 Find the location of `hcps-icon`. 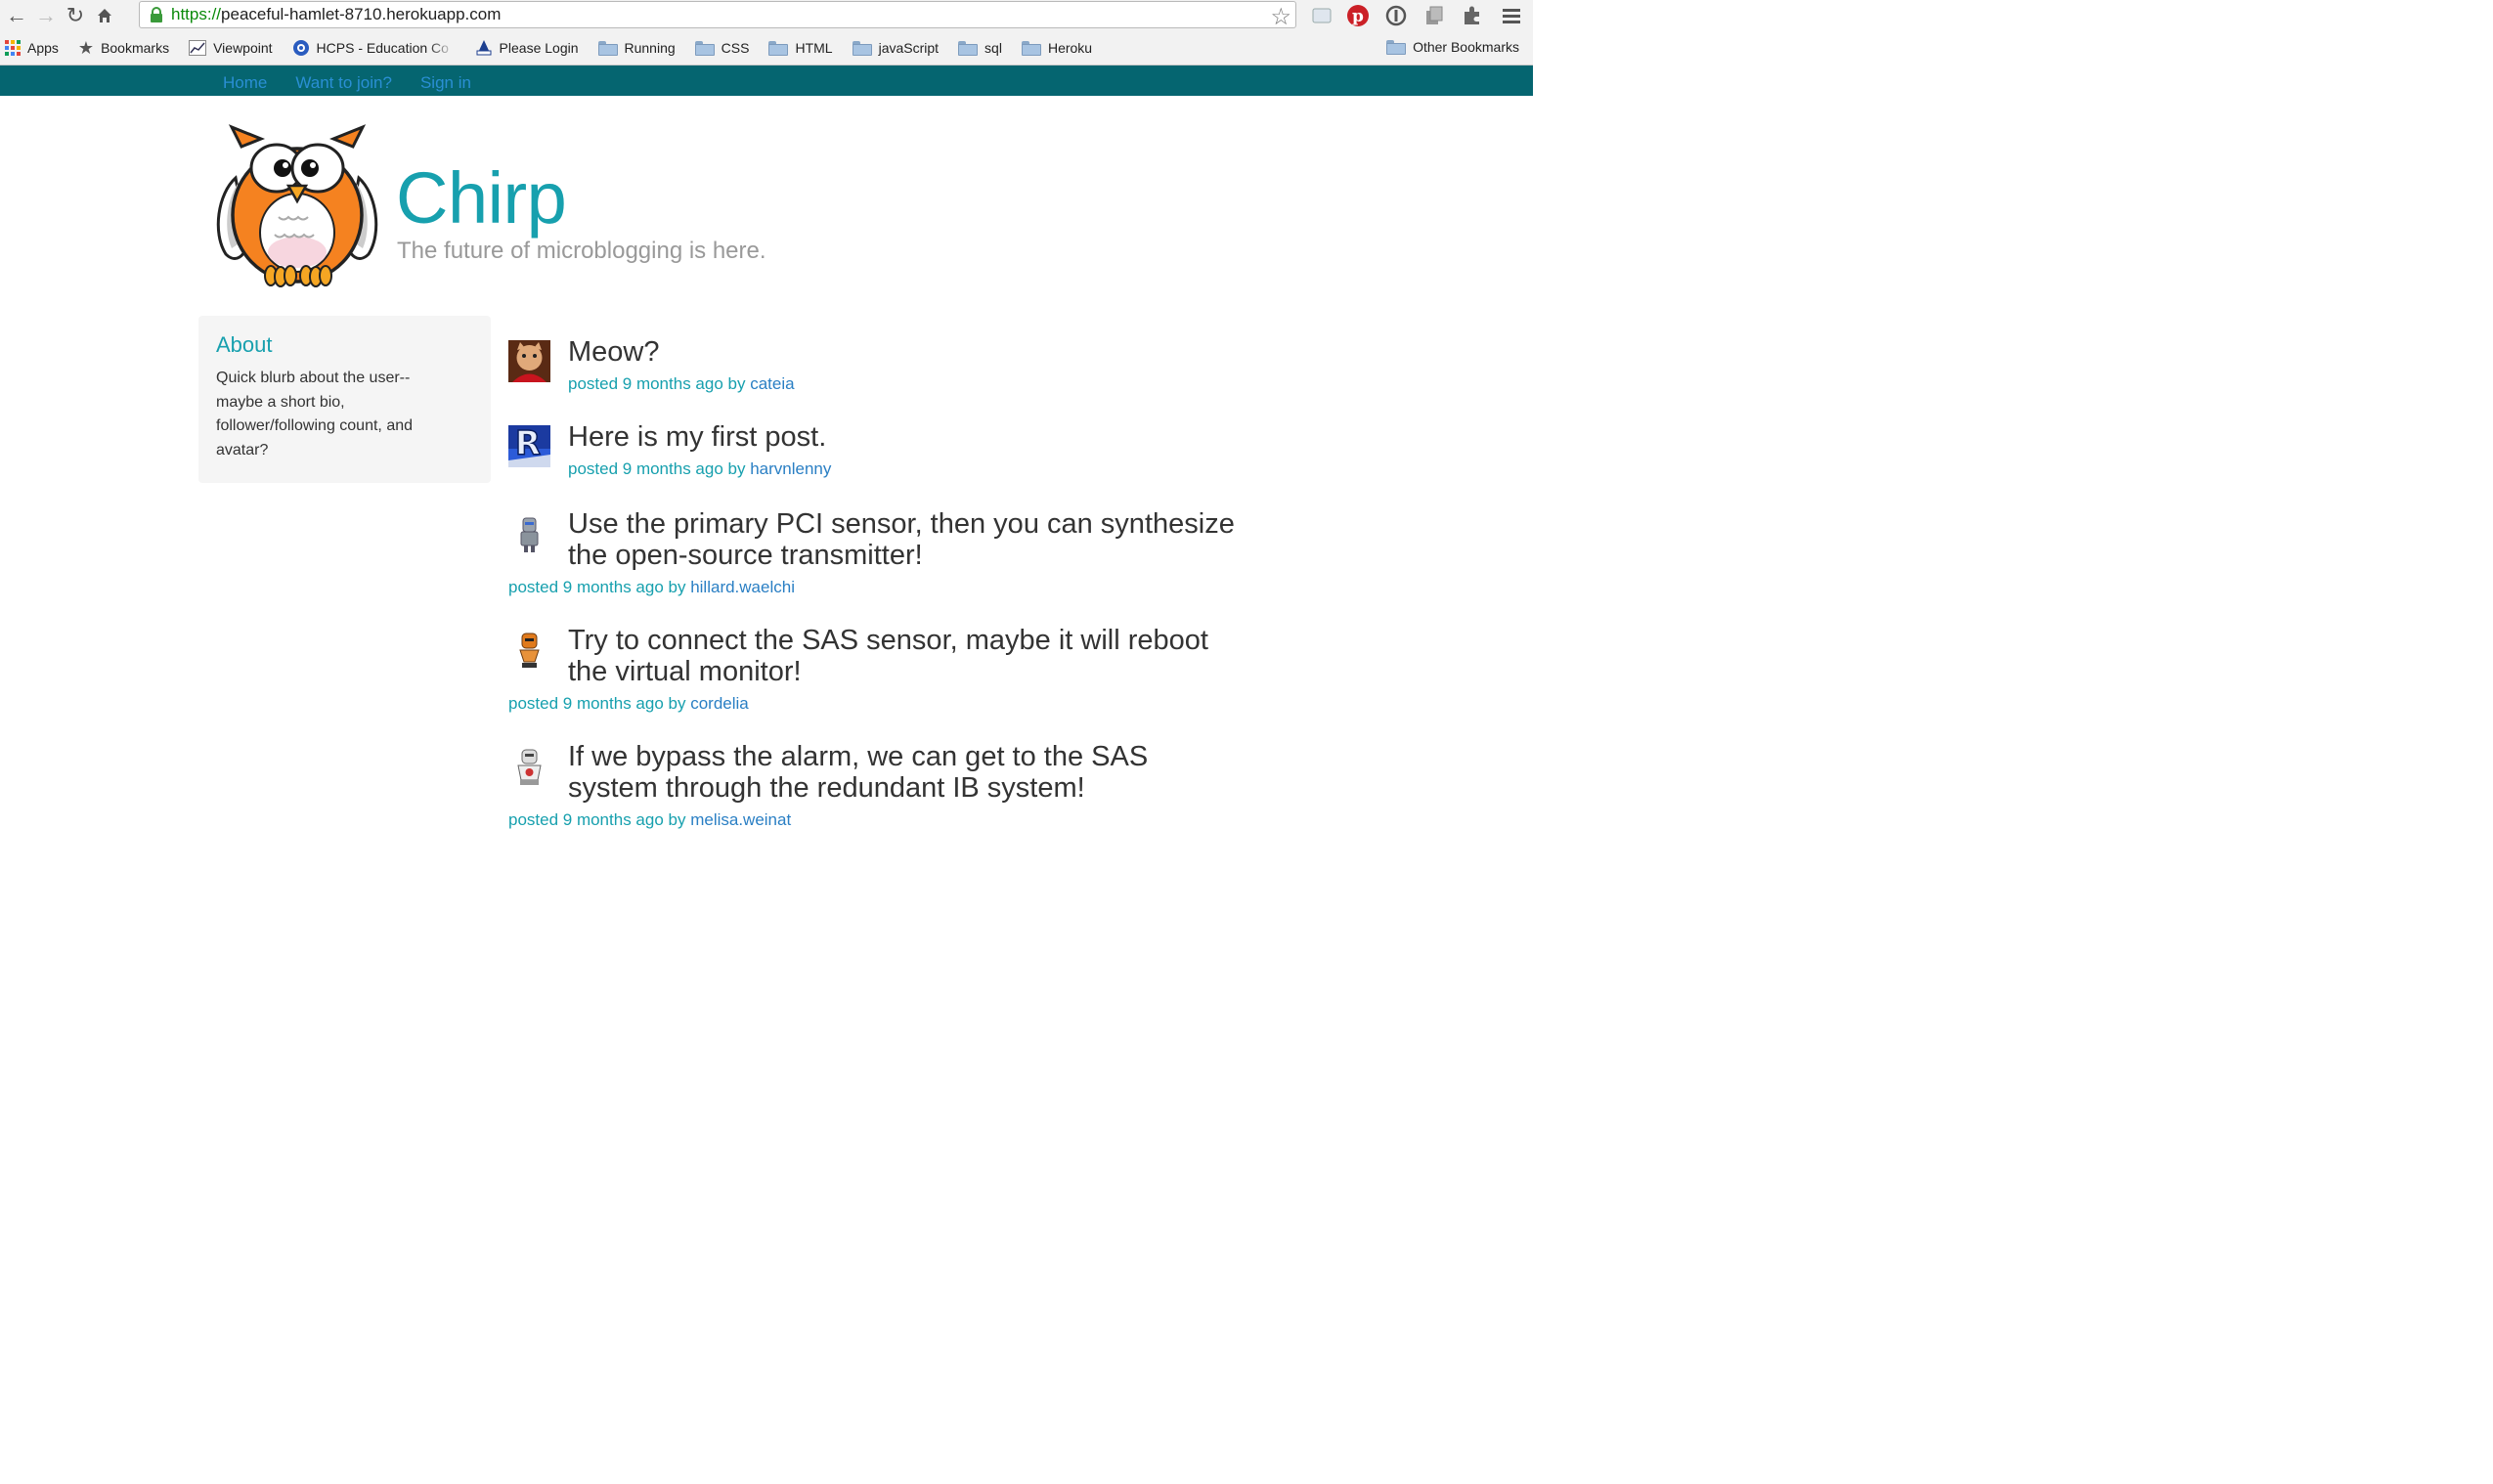

hcps-icon is located at coordinates (301, 48).